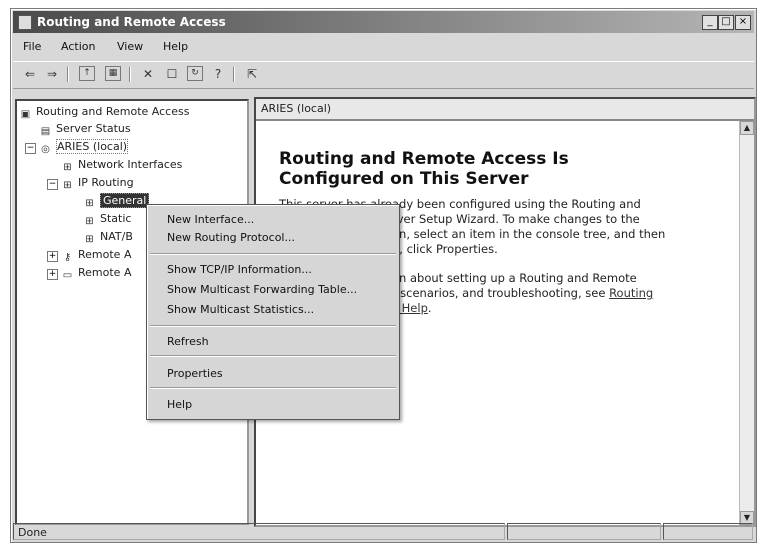 The height and width of the screenshot is (543, 759). Describe the element at coordinates (259, 531) in the screenshot. I see `status-cell-main: Done` at that location.